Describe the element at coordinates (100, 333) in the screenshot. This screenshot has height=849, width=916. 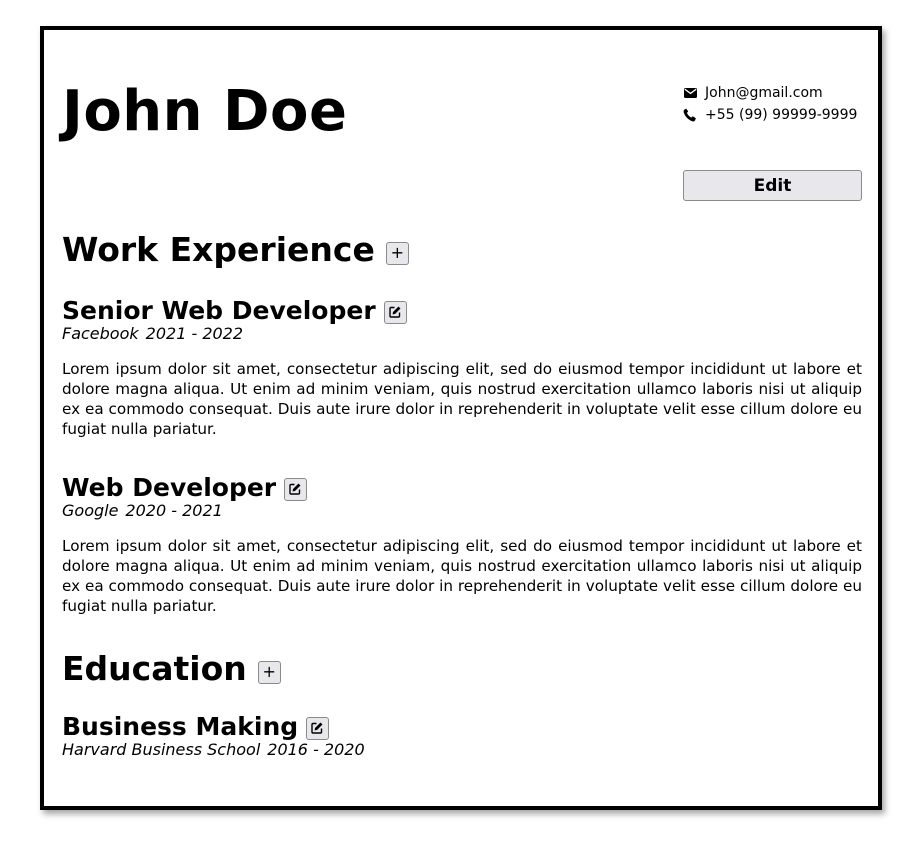
I see `job-company: Facebook` at that location.